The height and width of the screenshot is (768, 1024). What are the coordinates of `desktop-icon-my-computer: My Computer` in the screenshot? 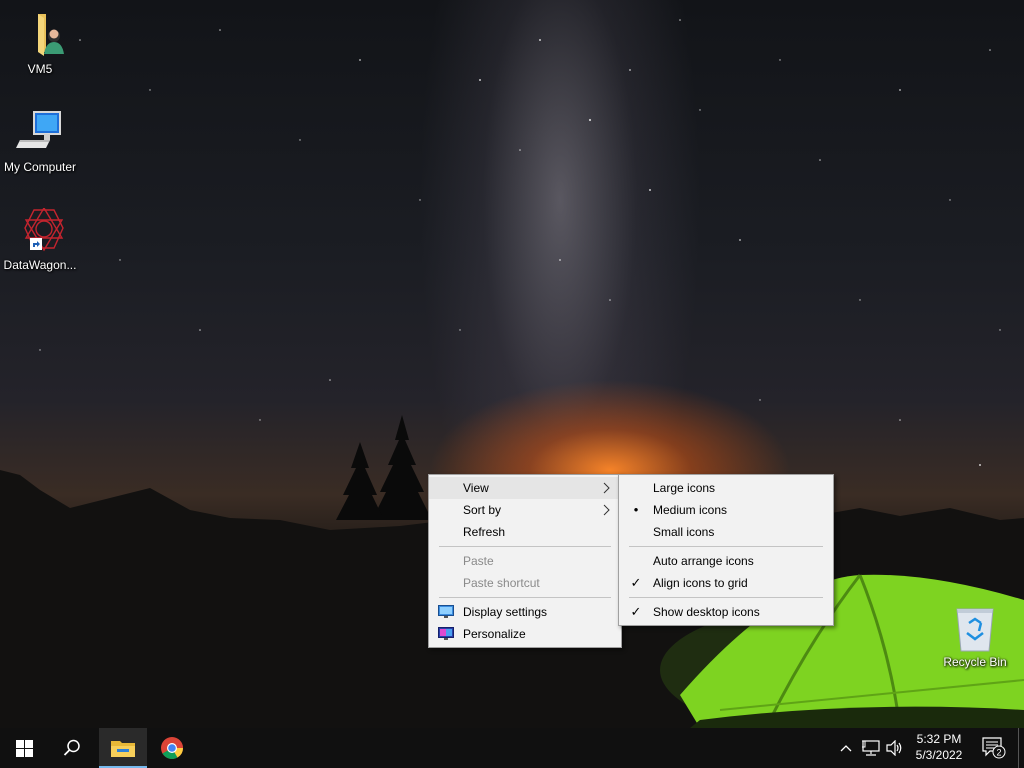 It's located at (40, 142).